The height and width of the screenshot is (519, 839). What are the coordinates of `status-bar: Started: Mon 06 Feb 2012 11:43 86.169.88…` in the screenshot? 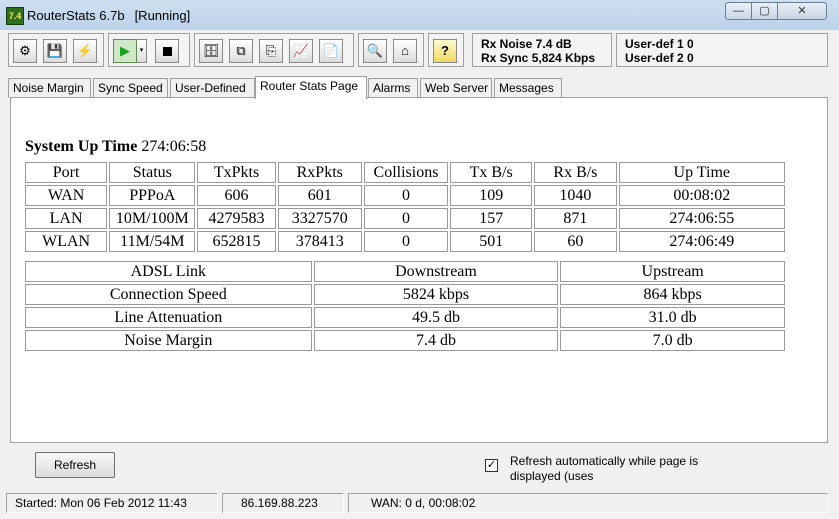 It's located at (419, 505).